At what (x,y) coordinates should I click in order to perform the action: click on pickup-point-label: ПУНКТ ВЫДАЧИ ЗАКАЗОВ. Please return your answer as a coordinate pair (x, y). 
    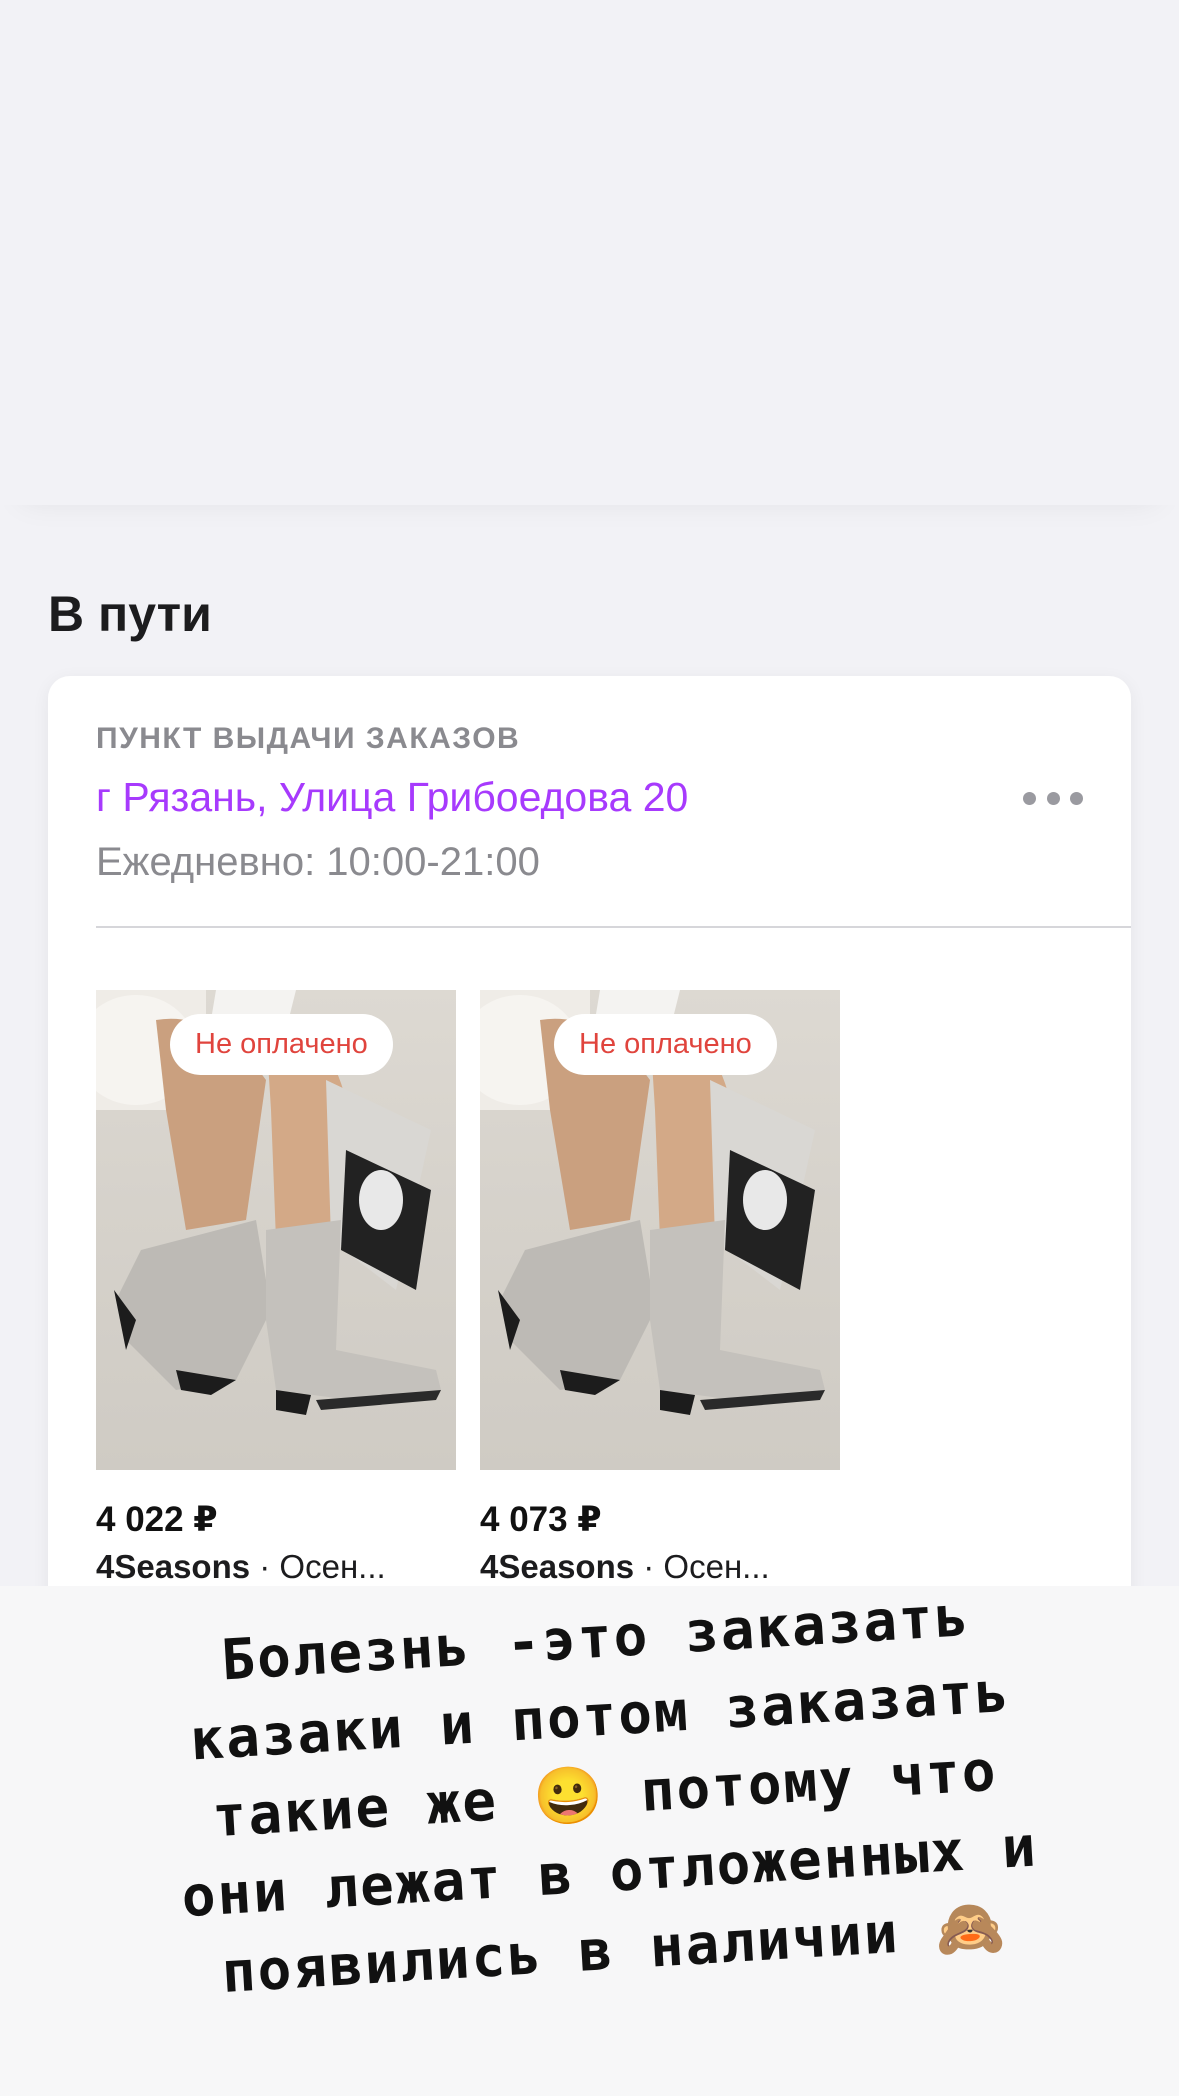
    Looking at the image, I should click on (308, 738).